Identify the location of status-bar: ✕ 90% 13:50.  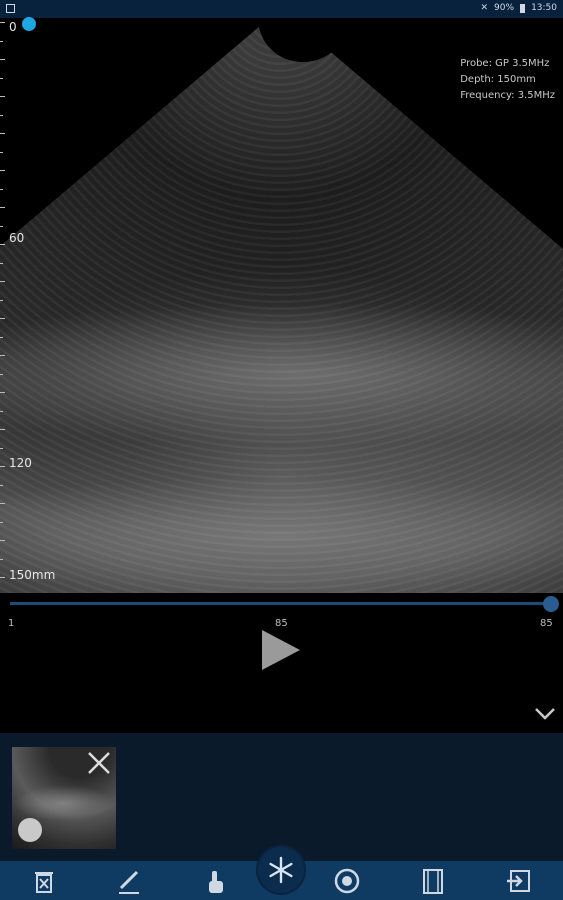
(281, 9).